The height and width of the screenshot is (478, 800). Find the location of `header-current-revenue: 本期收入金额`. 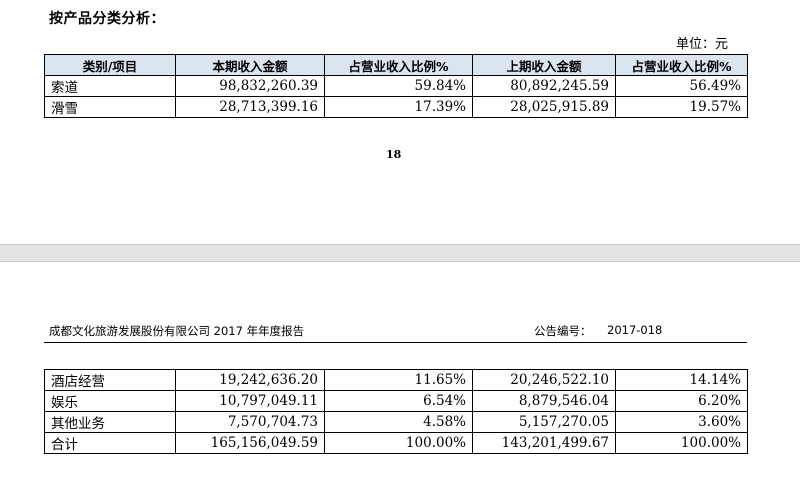

header-current-revenue: 本期收入金额 is located at coordinates (250, 65).